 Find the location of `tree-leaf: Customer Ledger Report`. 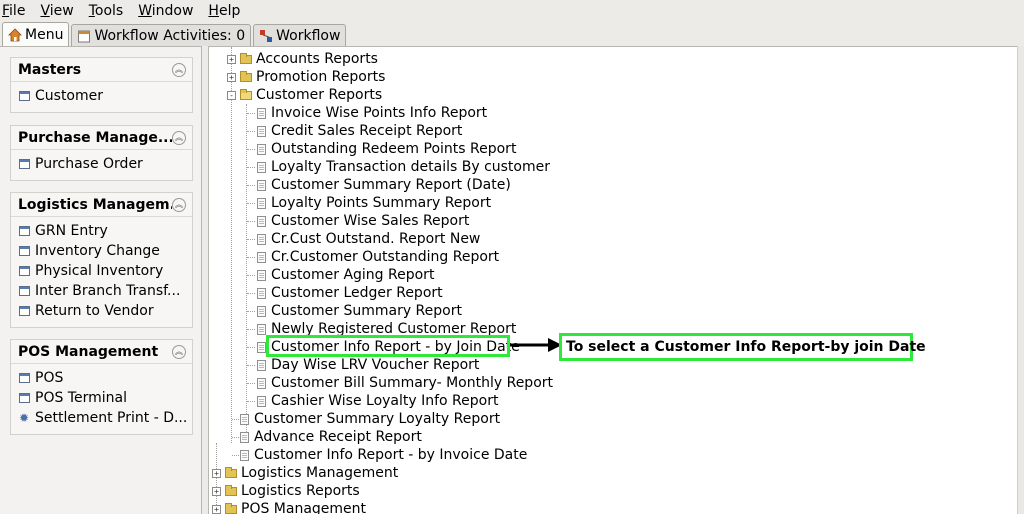

tree-leaf: Customer Ledger Report is located at coordinates (350, 293).